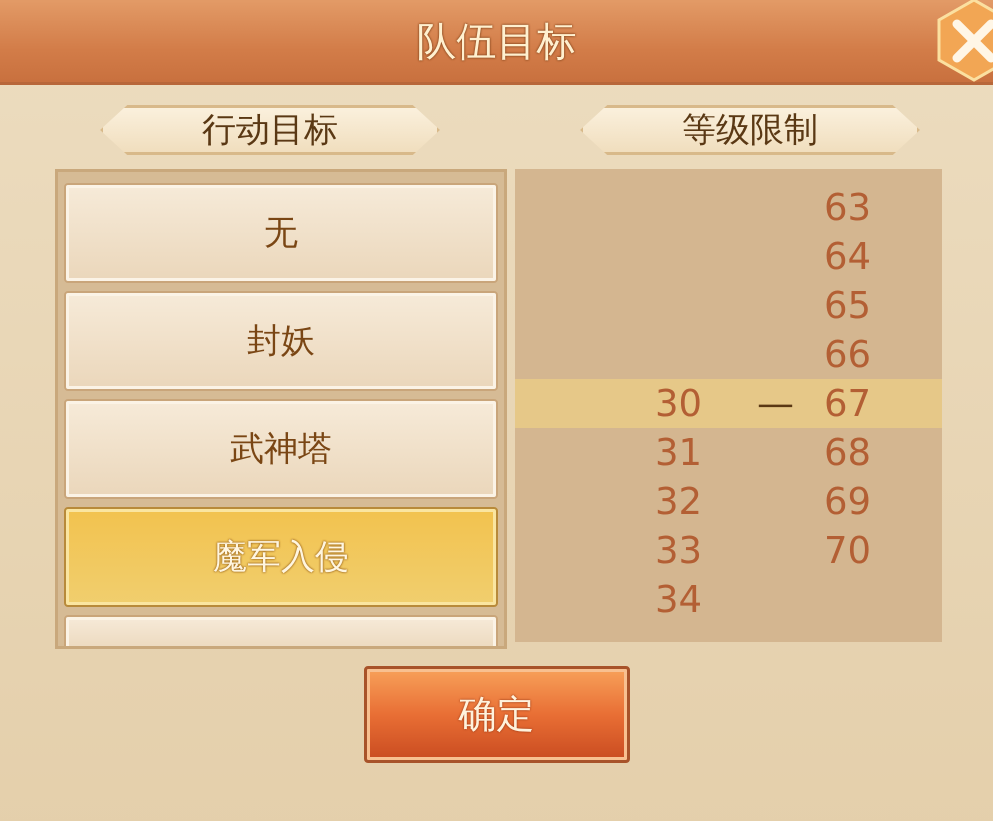 This screenshot has height=821, width=993. I want to click on min-level-option: 32, so click(700, 501).